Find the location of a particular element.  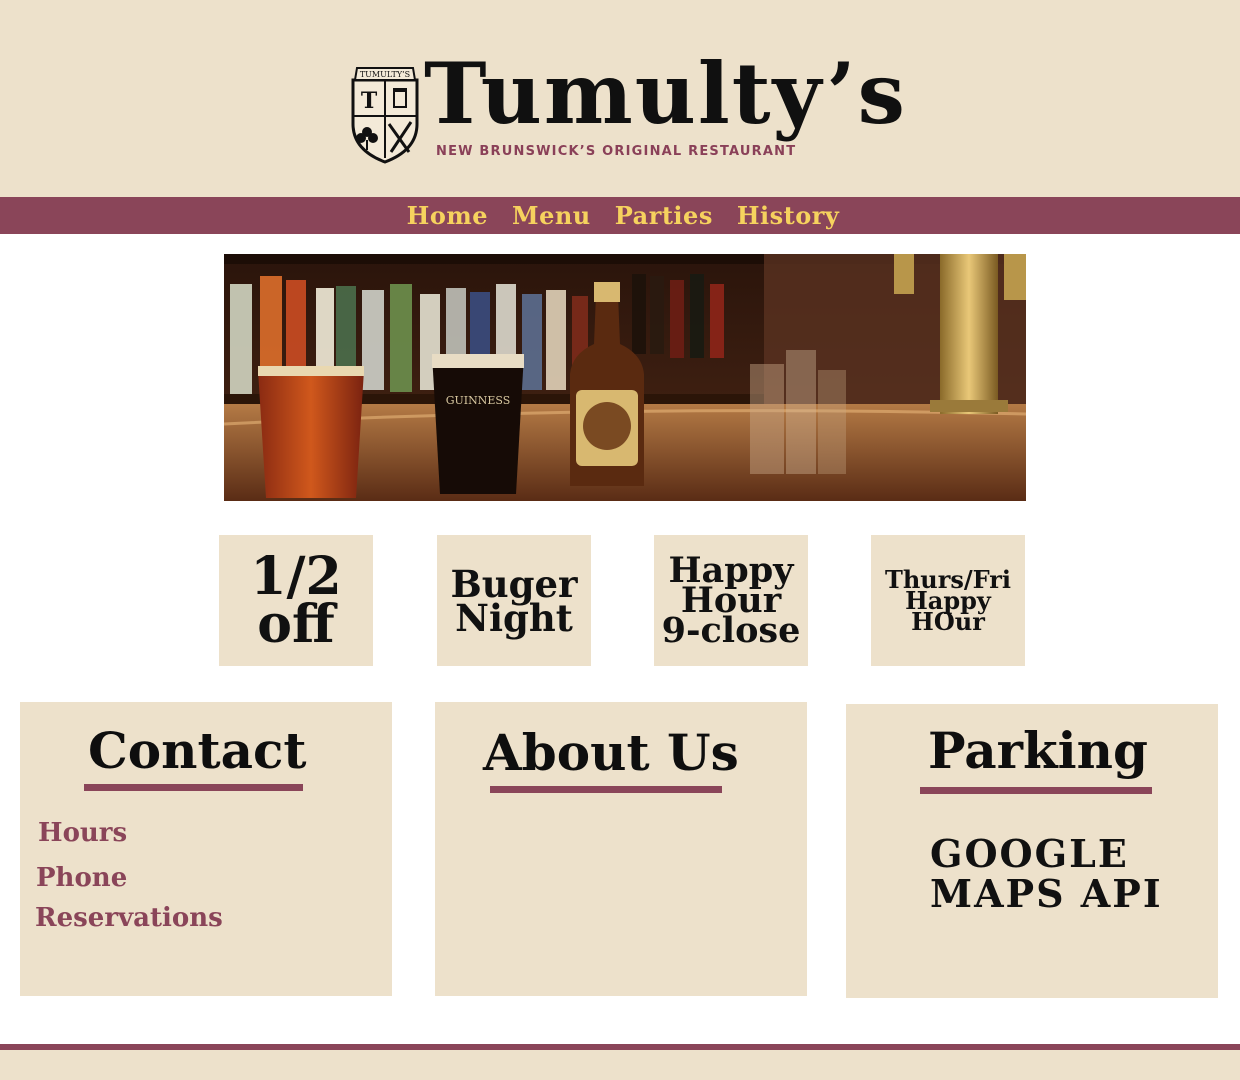

svg-text: T is located at coordinates (369, 101).